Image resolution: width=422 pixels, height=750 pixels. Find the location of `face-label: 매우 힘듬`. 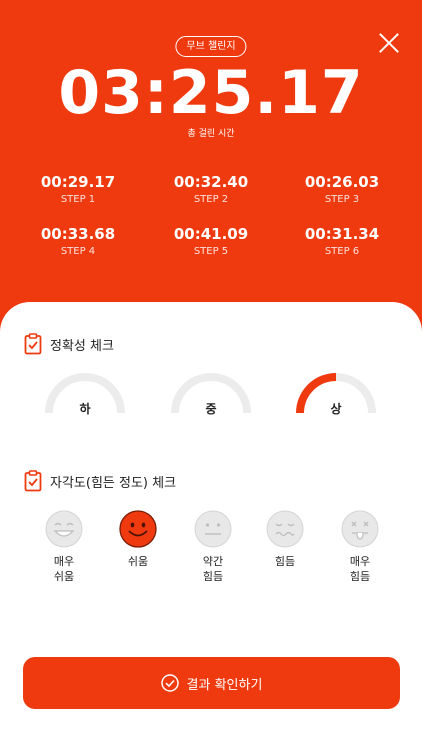

face-label: 매우 힘듬 is located at coordinates (360, 569).